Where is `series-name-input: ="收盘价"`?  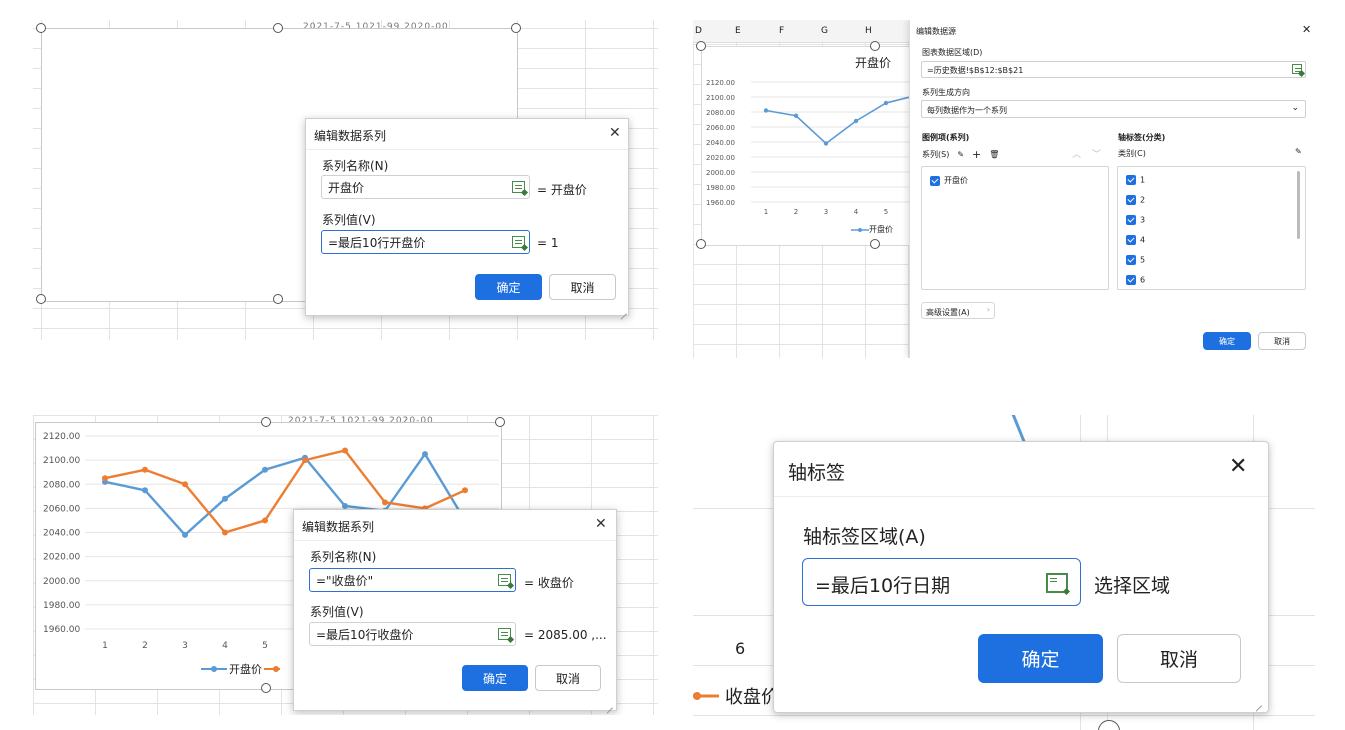 series-name-input: ="收盘价" is located at coordinates (412, 580).